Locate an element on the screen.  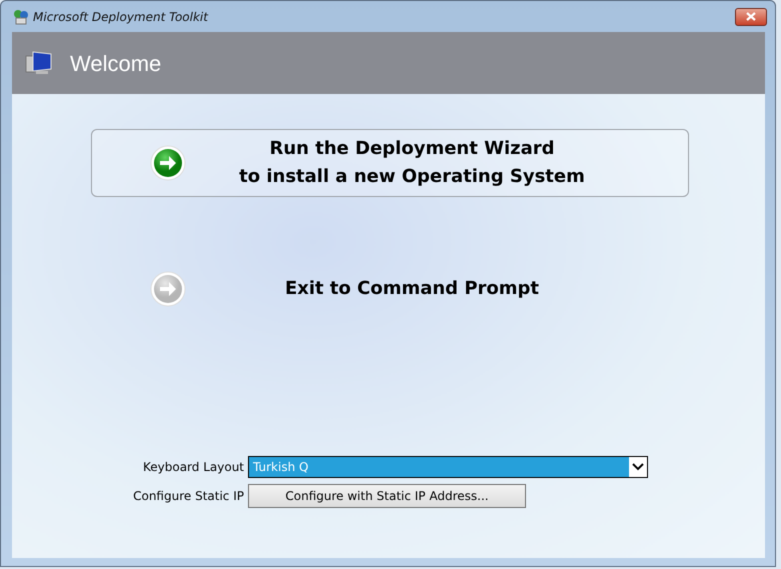
field-label: Keyboard Layout is located at coordinates (193, 467).